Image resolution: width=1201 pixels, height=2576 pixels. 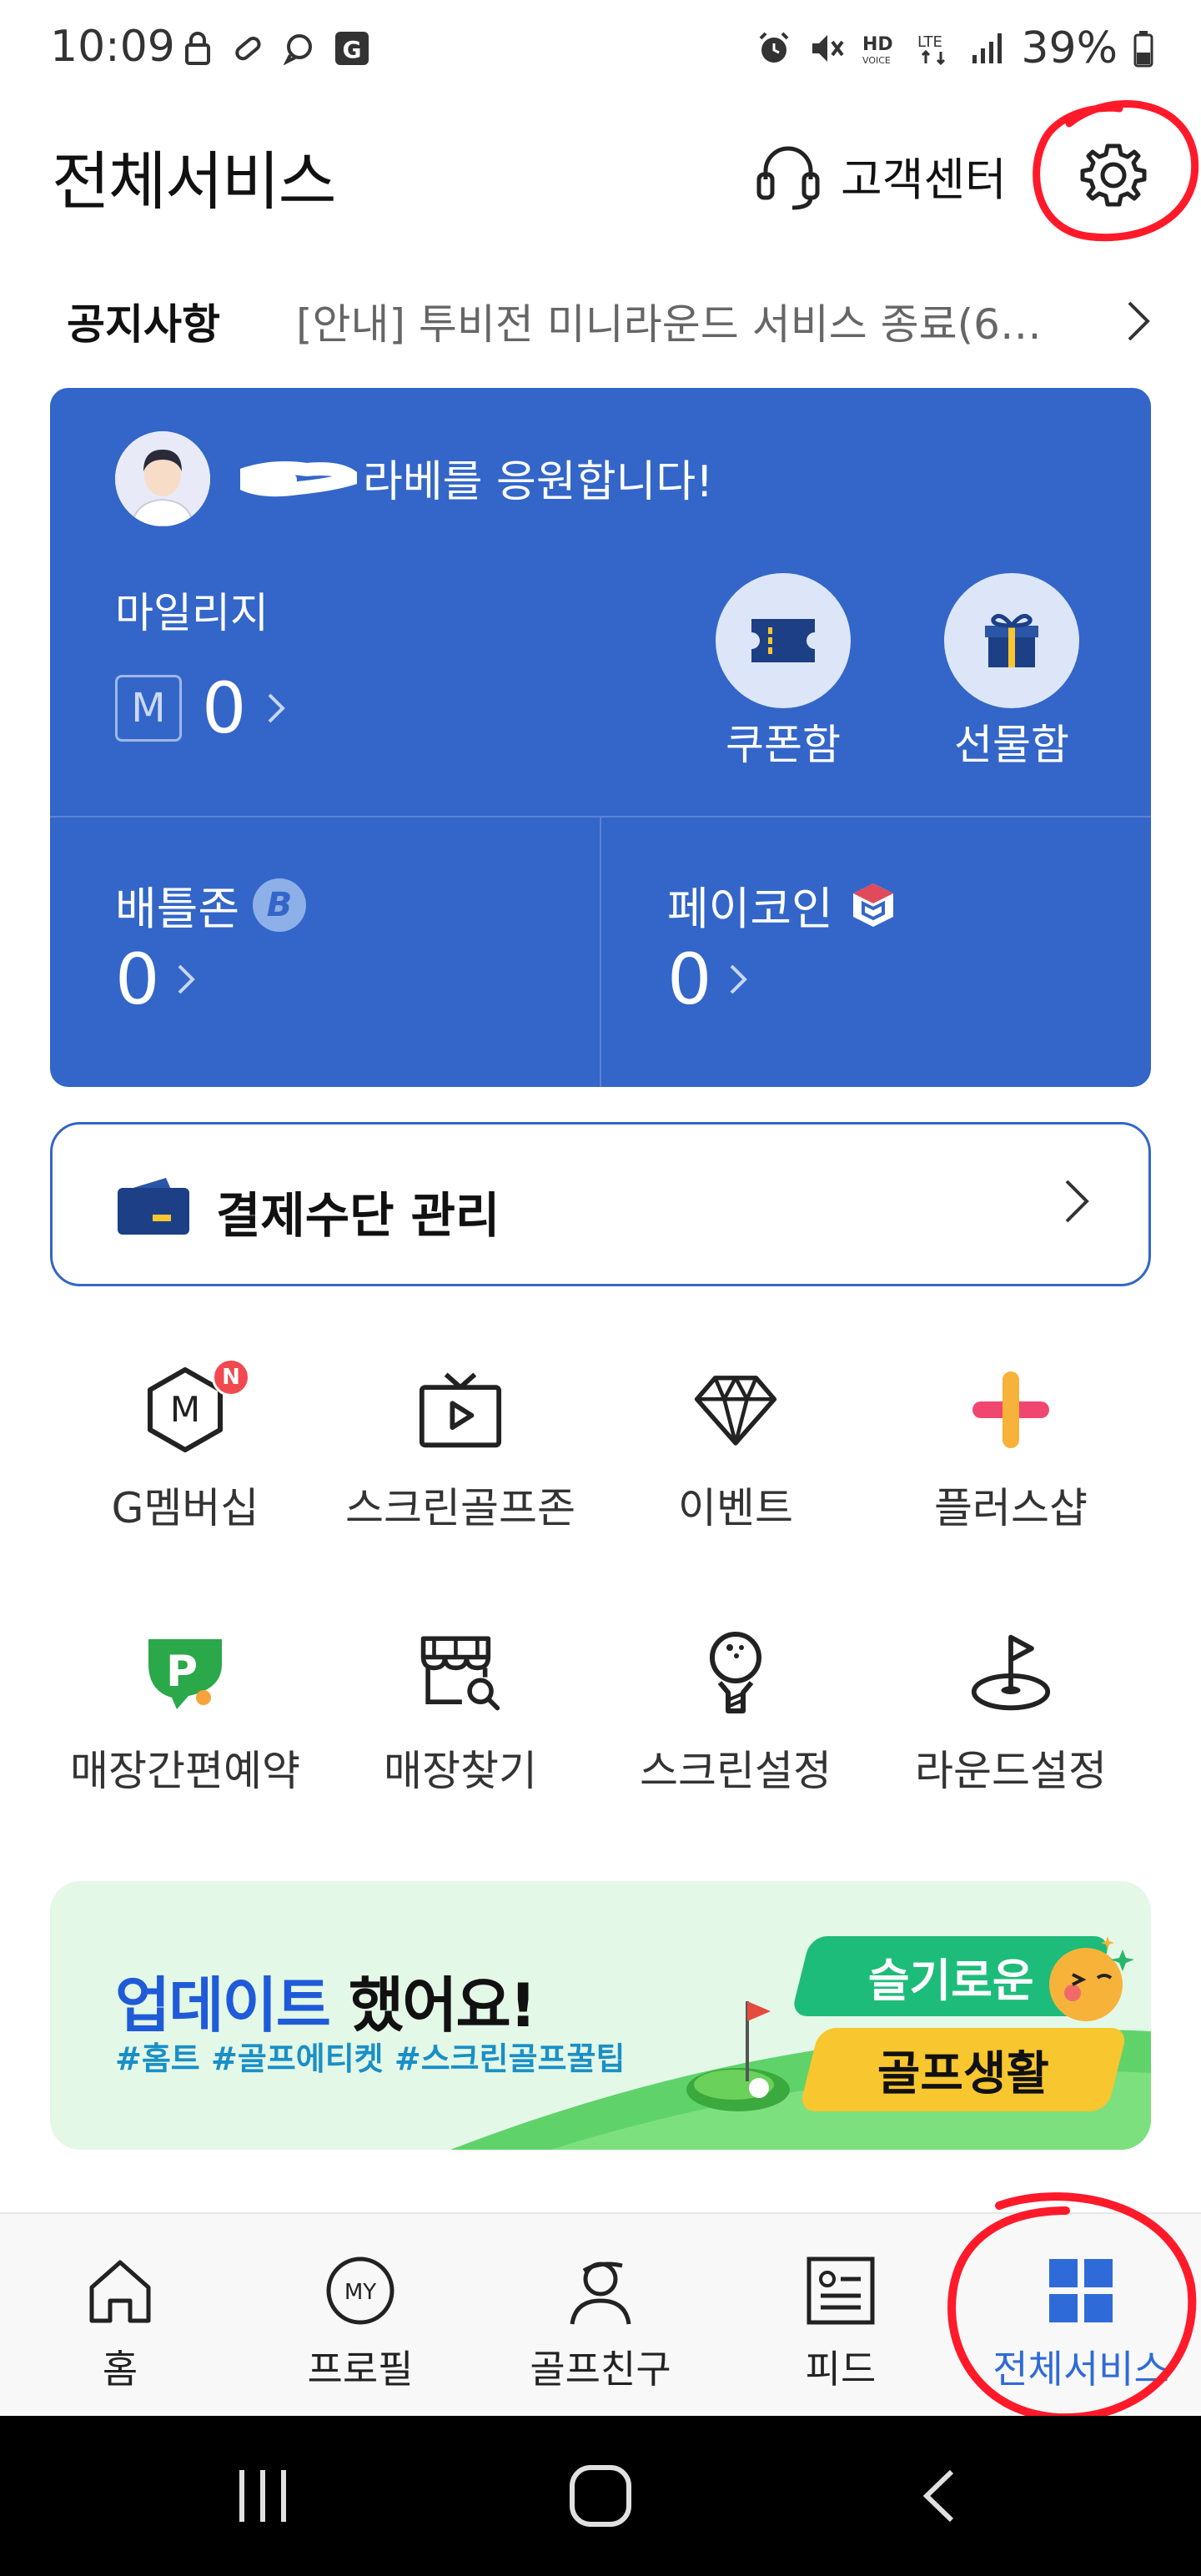 What do you see at coordinates (1011, 1714) in the screenshot?
I see `menu-round-settings: 라운드설정` at bounding box center [1011, 1714].